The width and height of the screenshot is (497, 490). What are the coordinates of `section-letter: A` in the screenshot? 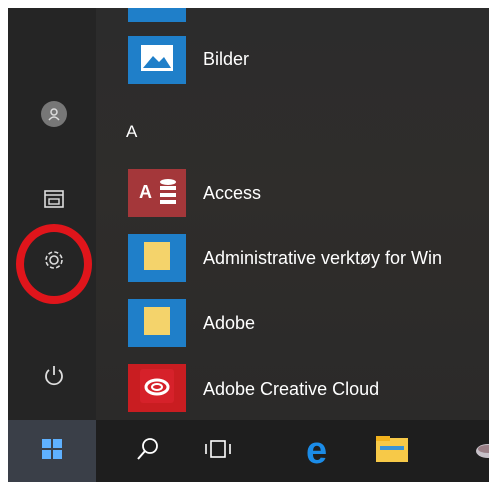 It's located at (131, 132).